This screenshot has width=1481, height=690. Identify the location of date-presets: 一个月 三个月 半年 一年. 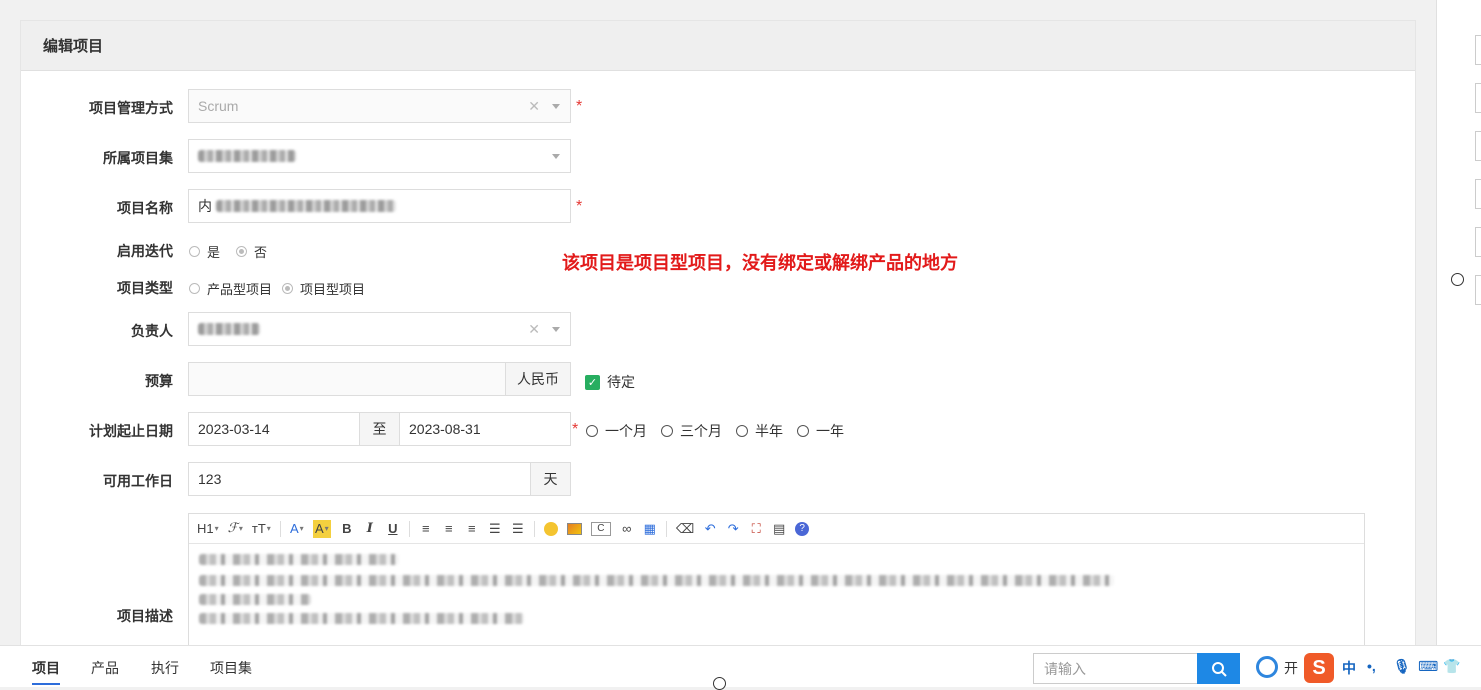
(715, 431).